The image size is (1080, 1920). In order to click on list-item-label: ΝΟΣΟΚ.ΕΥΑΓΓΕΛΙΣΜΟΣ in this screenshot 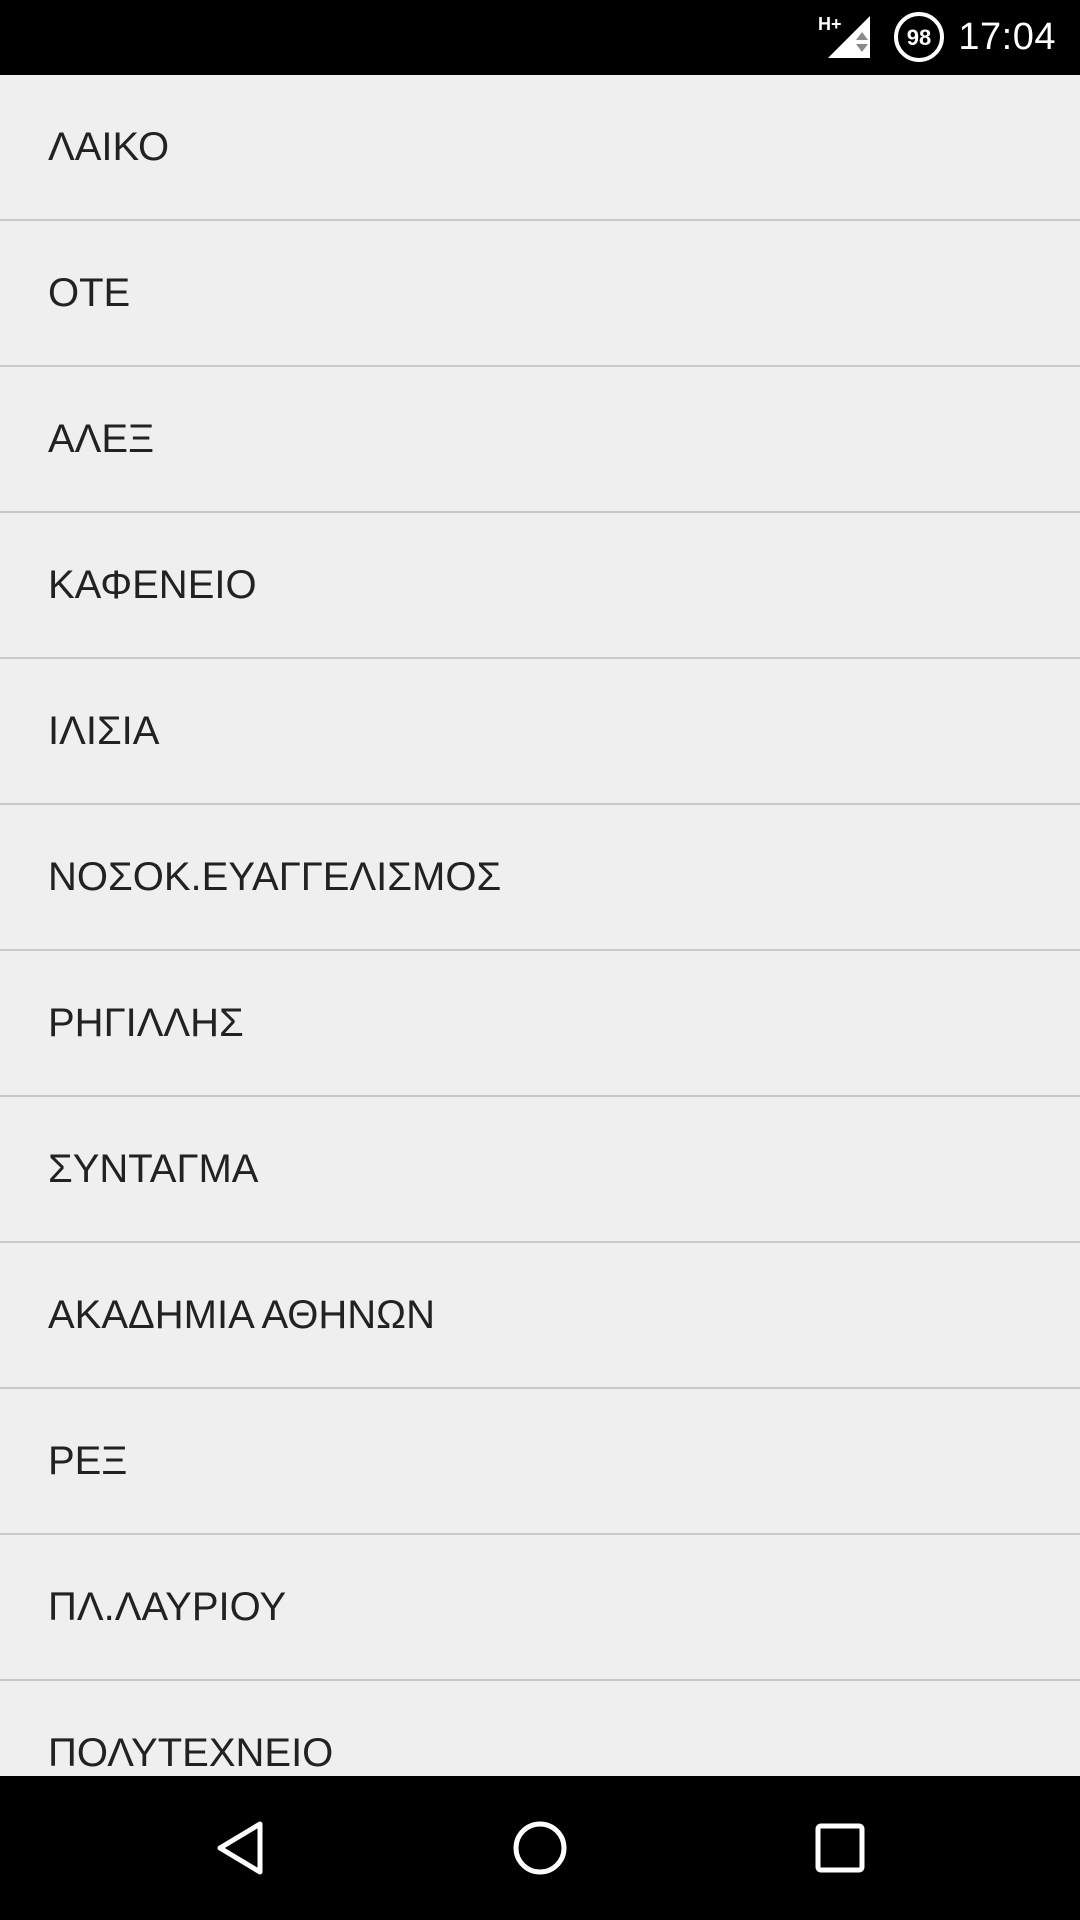, I will do `click(275, 877)`.